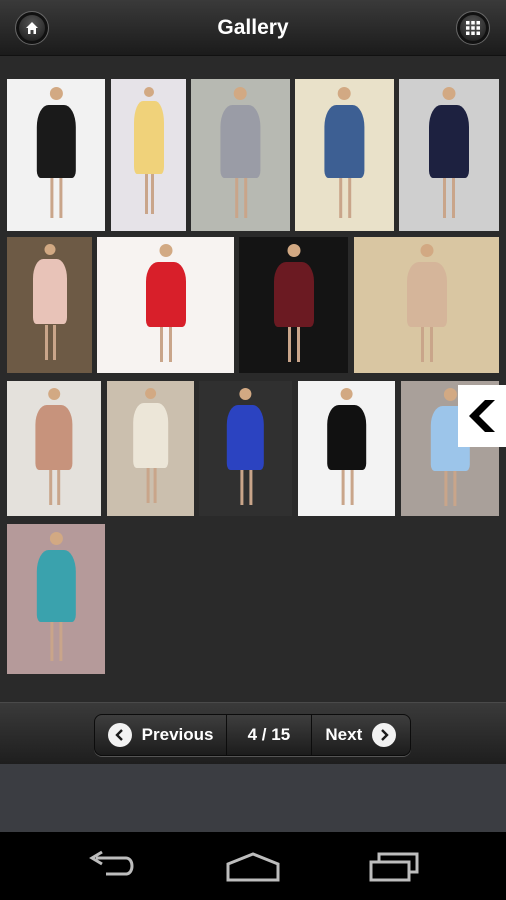  What do you see at coordinates (384, 735) in the screenshot?
I see `chevron-right-circle-icon` at bounding box center [384, 735].